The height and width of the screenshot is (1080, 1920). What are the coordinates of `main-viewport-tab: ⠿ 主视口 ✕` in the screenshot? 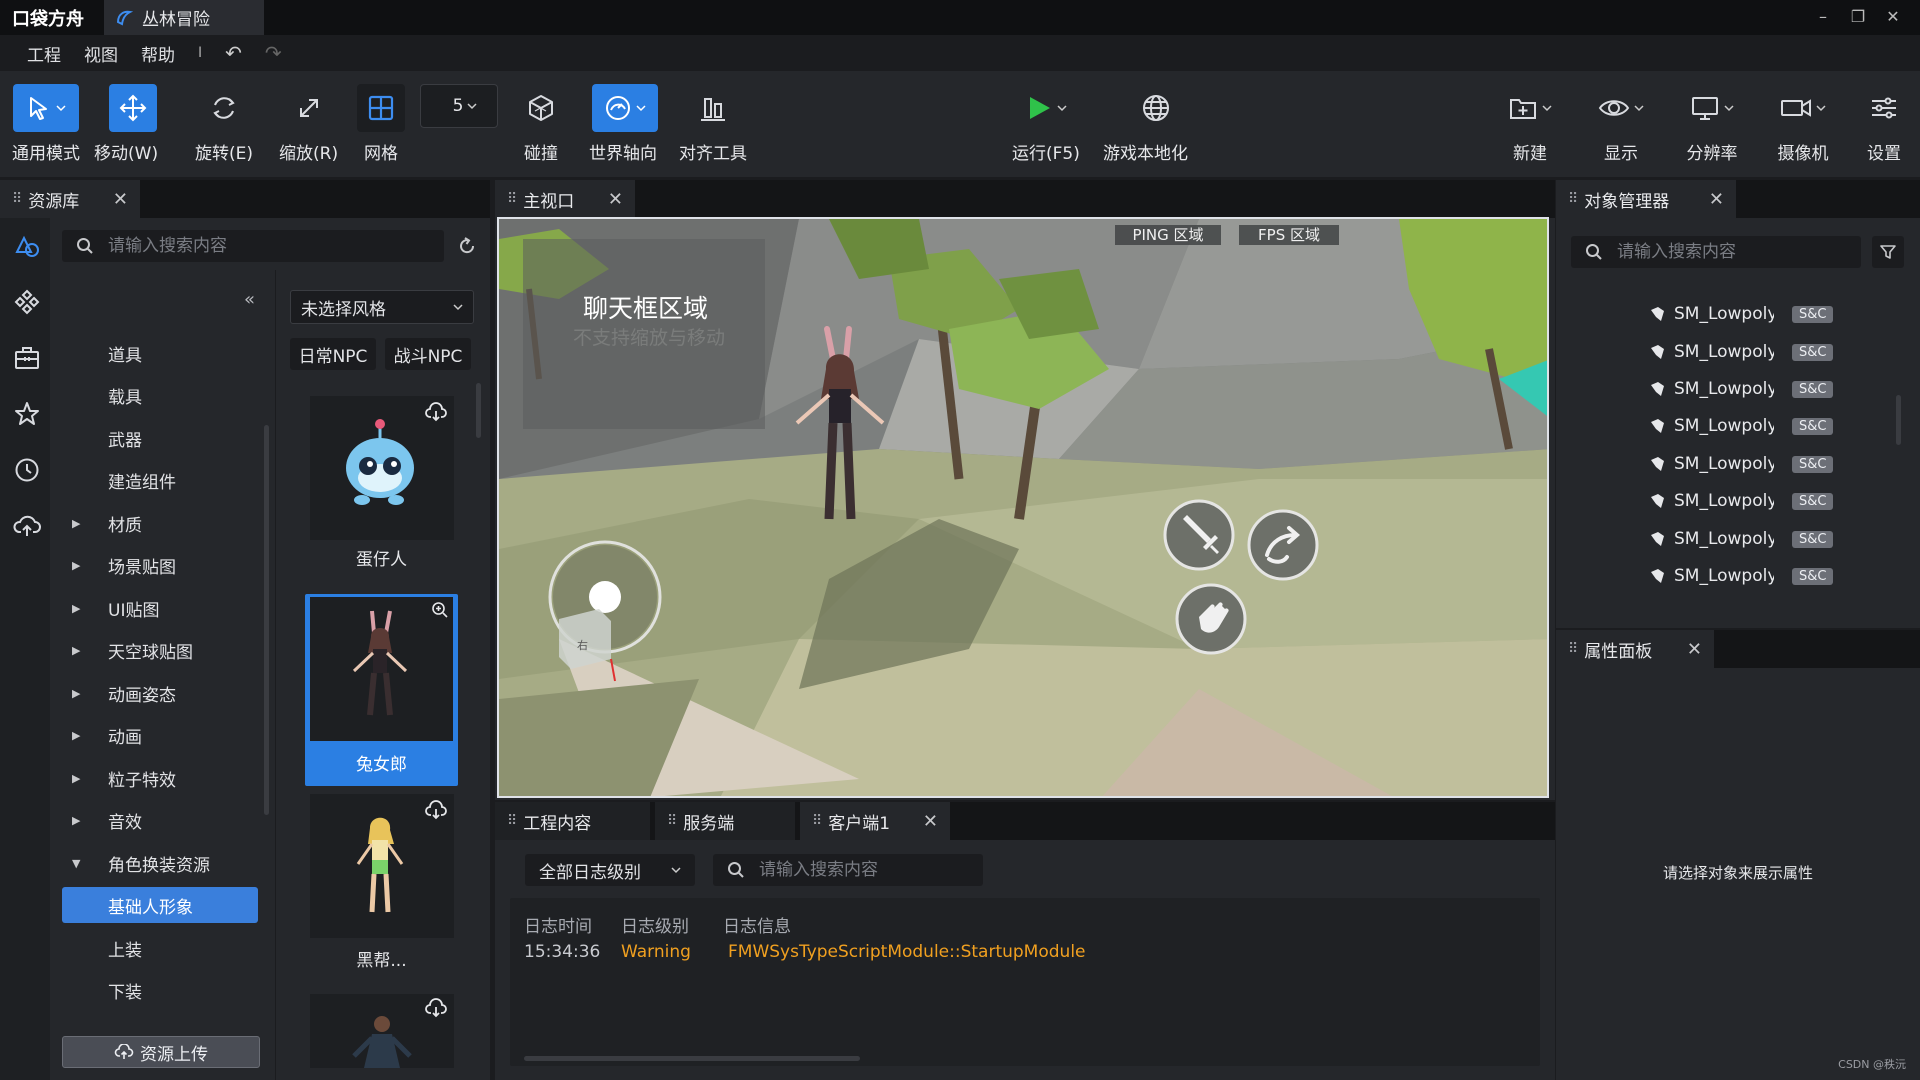 It's located at (565, 199).